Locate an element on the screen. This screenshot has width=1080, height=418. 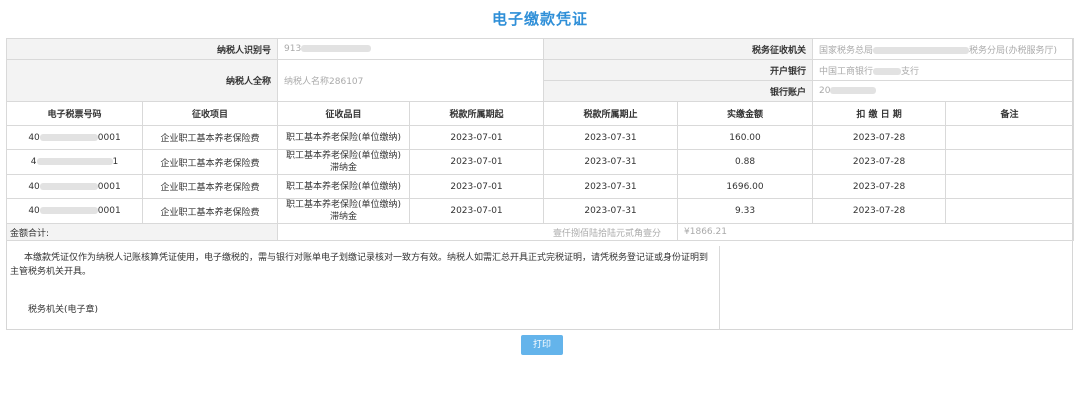
total-row: 金额合计: 壹仟捌佰陆拾陆元贰角壹分 ¥1866.21 is located at coordinates (540, 232).